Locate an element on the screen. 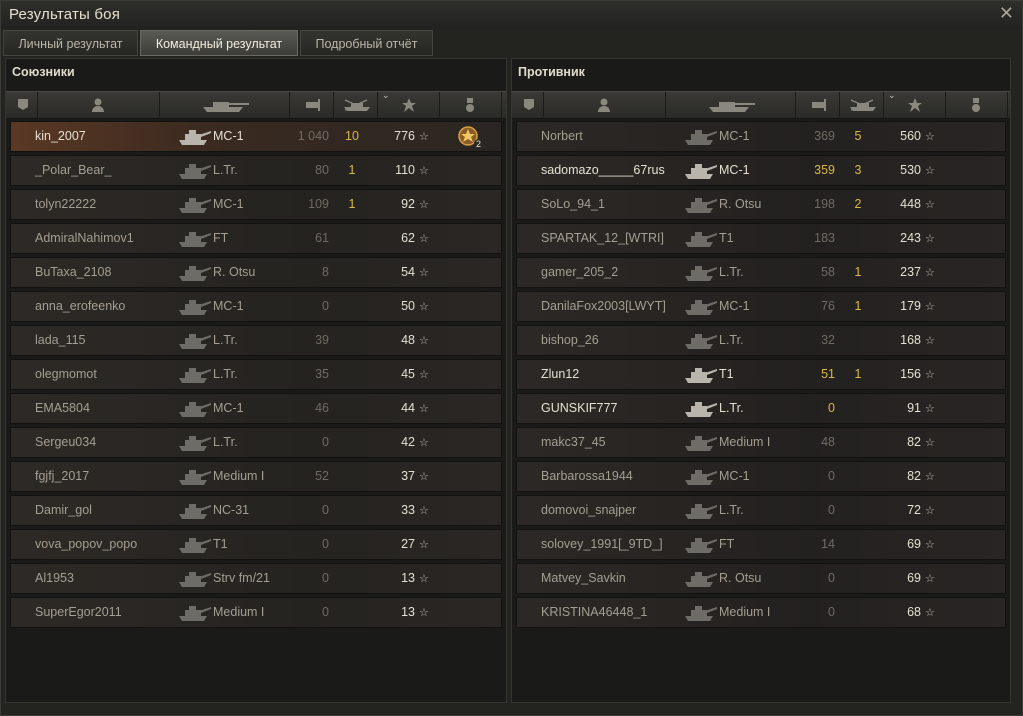 This screenshot has height=716, width=1023. player-name: GUNSKIF777 is located at coordinates (579, 408).